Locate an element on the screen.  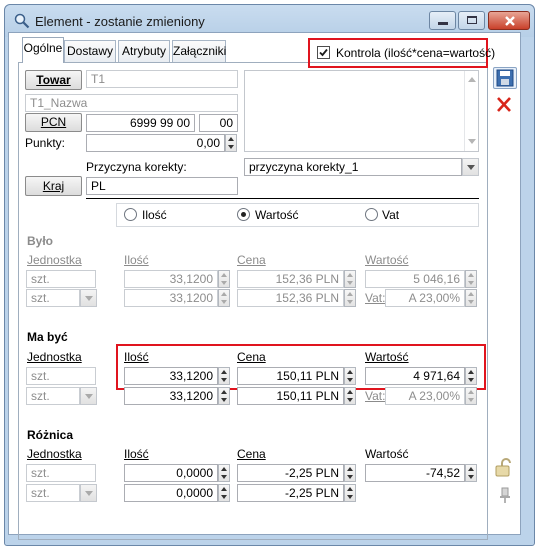
checkmark-icon is located at coordinates (323, 52).